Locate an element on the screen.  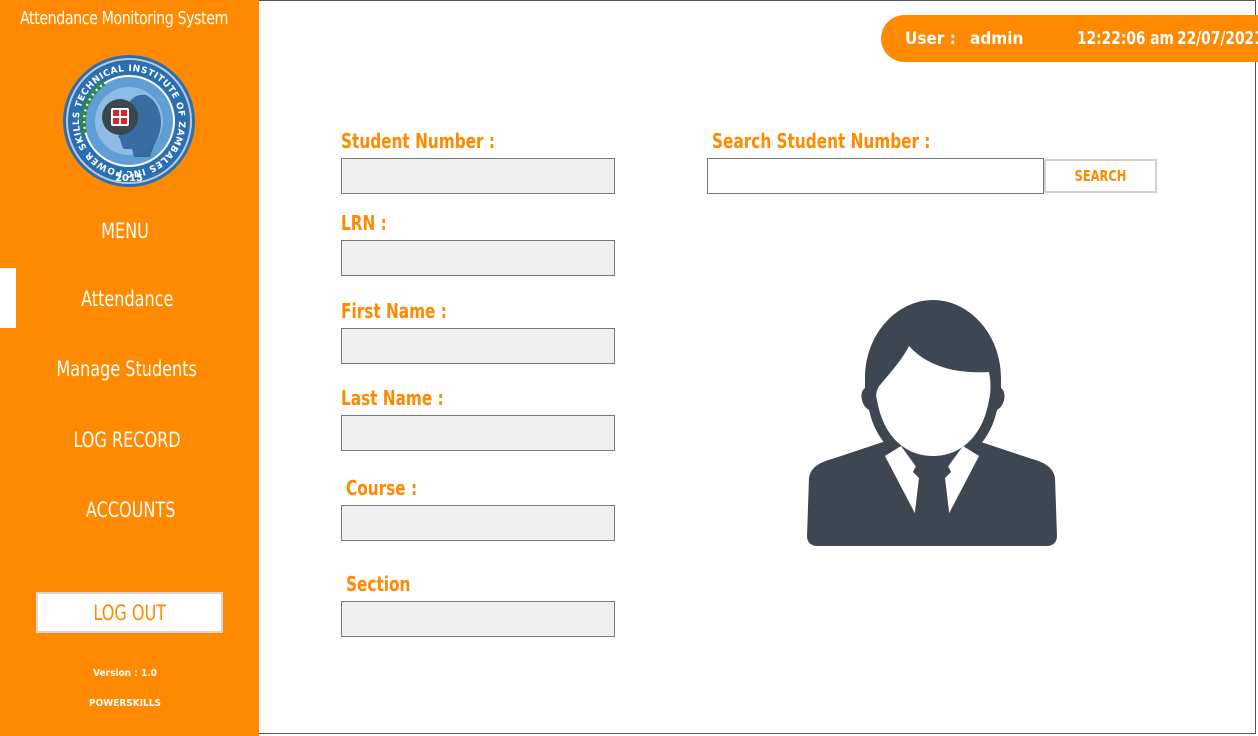
search-button: SEARCH is located at coordinates (1100, 176).